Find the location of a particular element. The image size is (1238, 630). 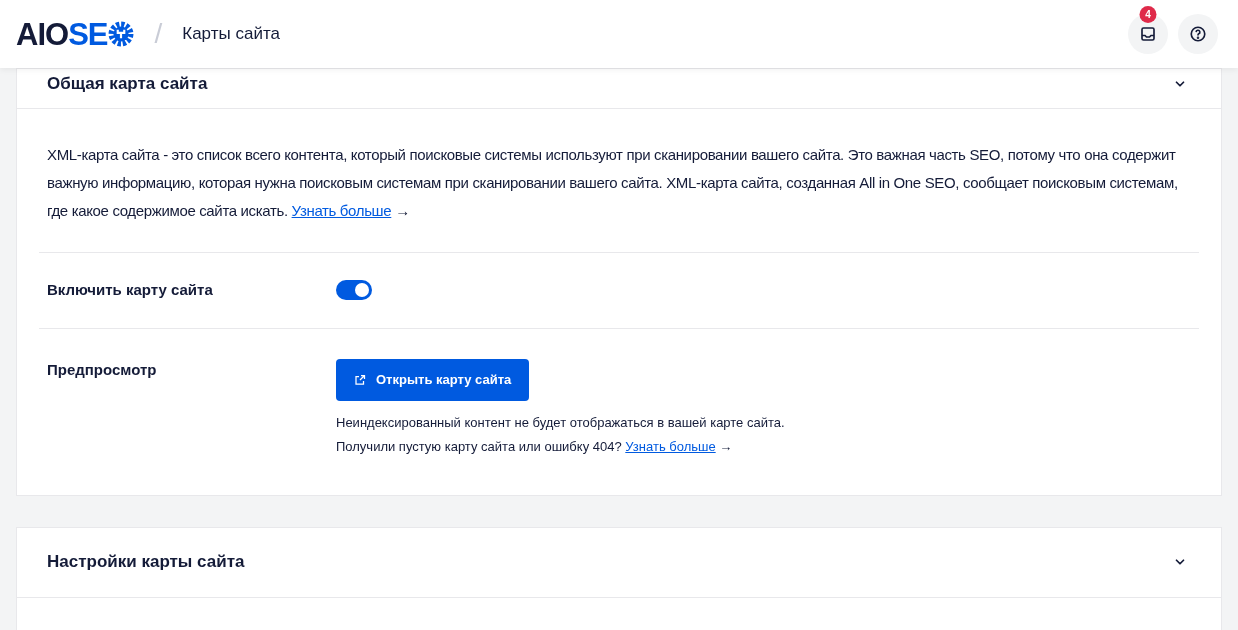

help-icon is located at coordinates (1198, 34).